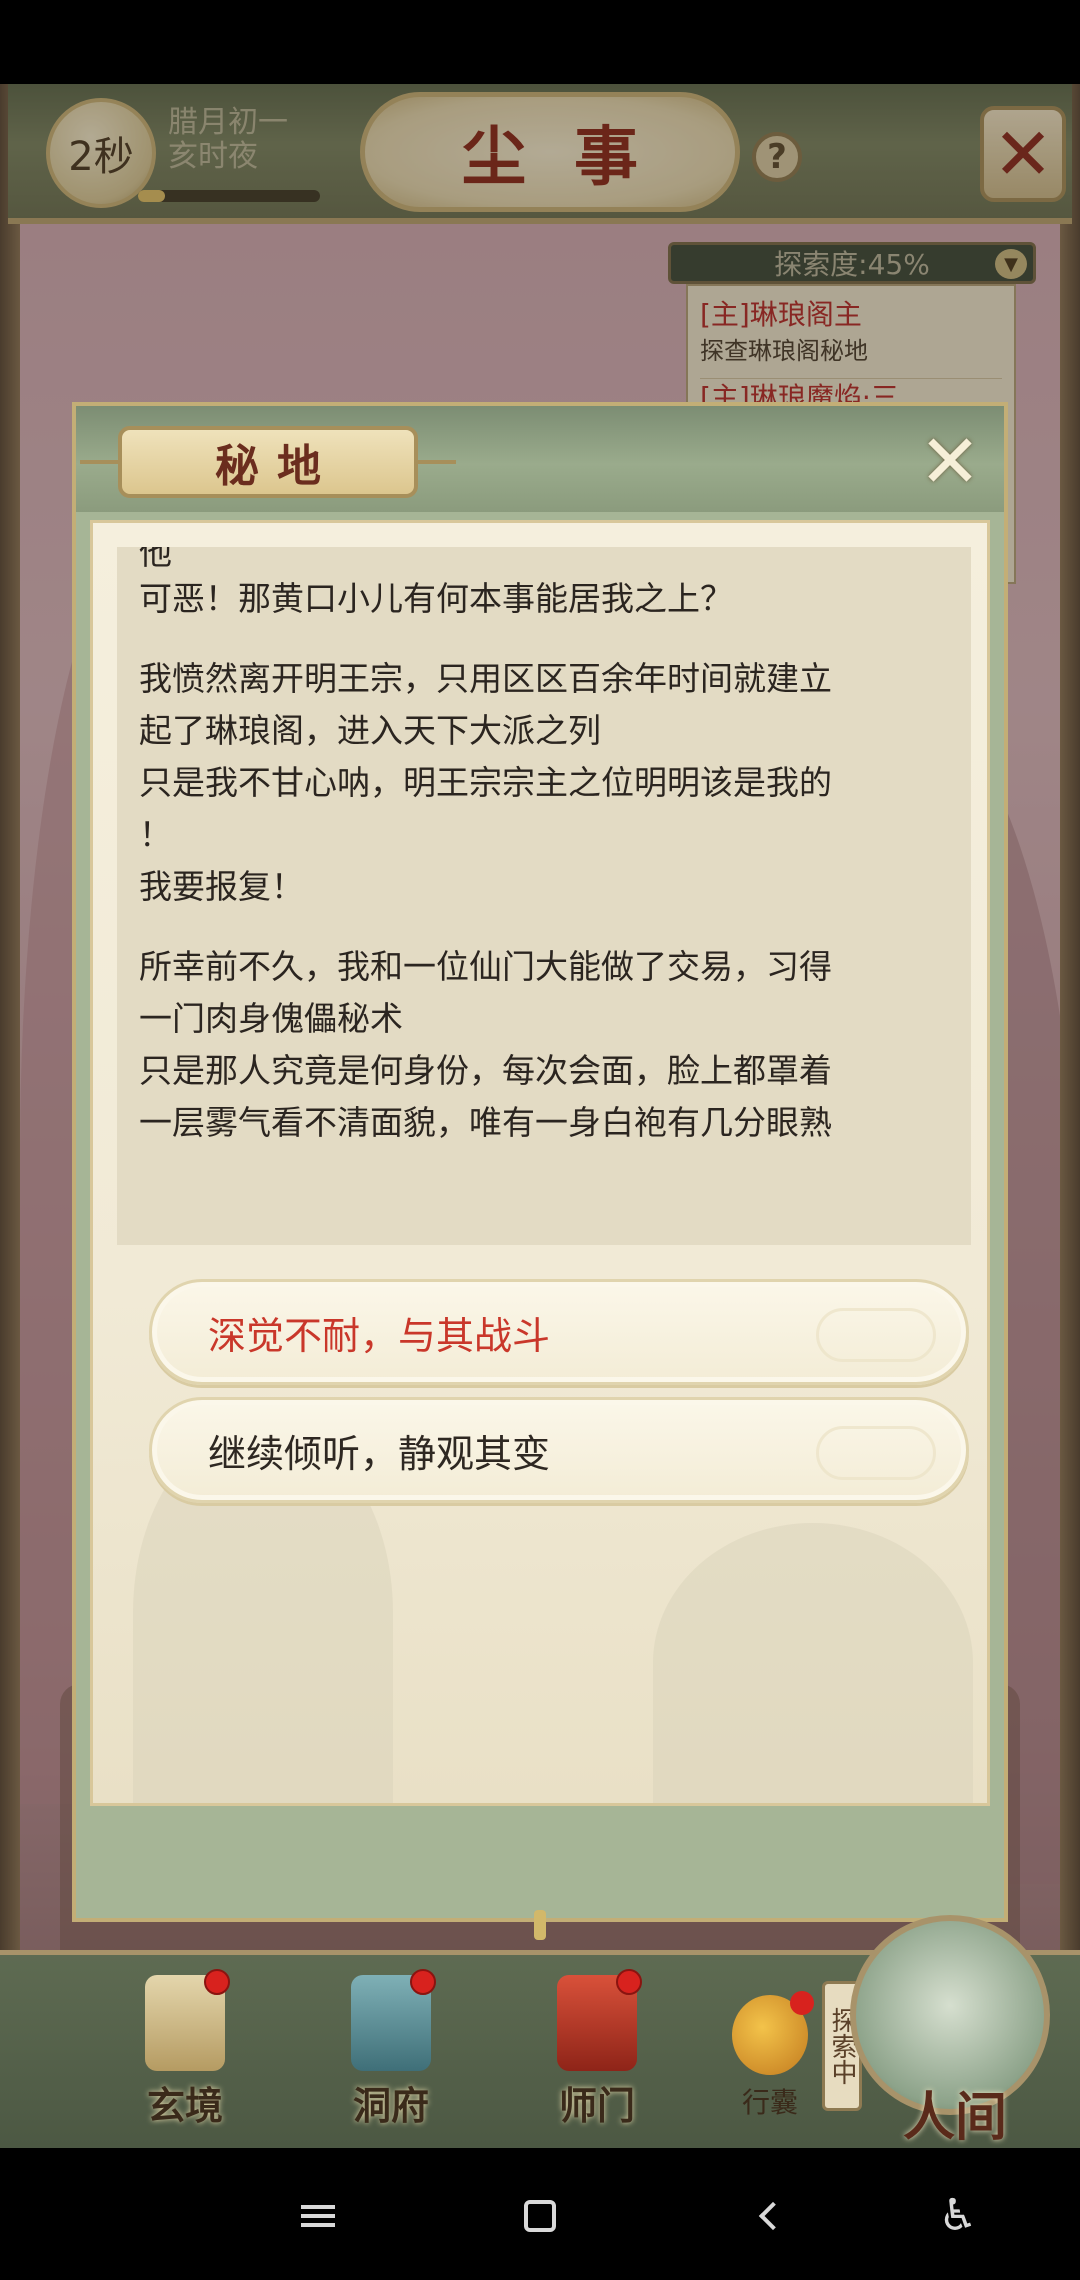 The width and height of the screenshot is (1080, 2280). I want to click on menu-icon, so click(318, 2216).